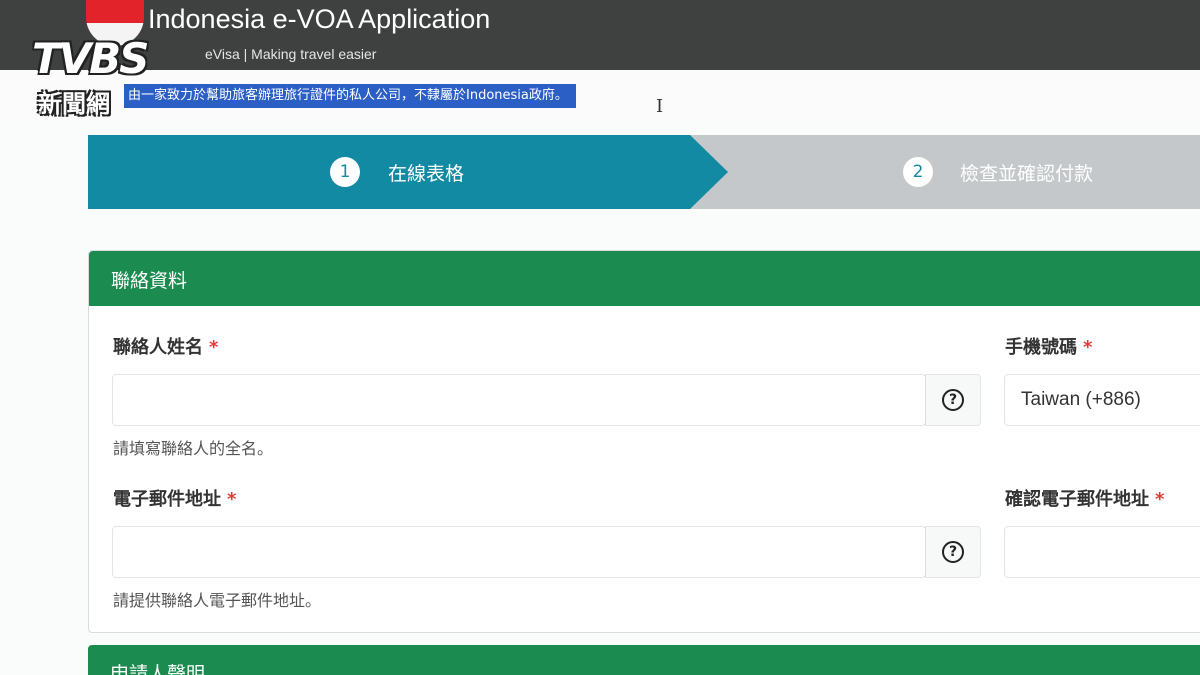 This screenshot has height=675, width=1200. What do you see at coordinates (217, 600) in the screenshot?
I see `email-hint: 請提供聯絡人電子郵件地址。` at bounding box center [217, 600].